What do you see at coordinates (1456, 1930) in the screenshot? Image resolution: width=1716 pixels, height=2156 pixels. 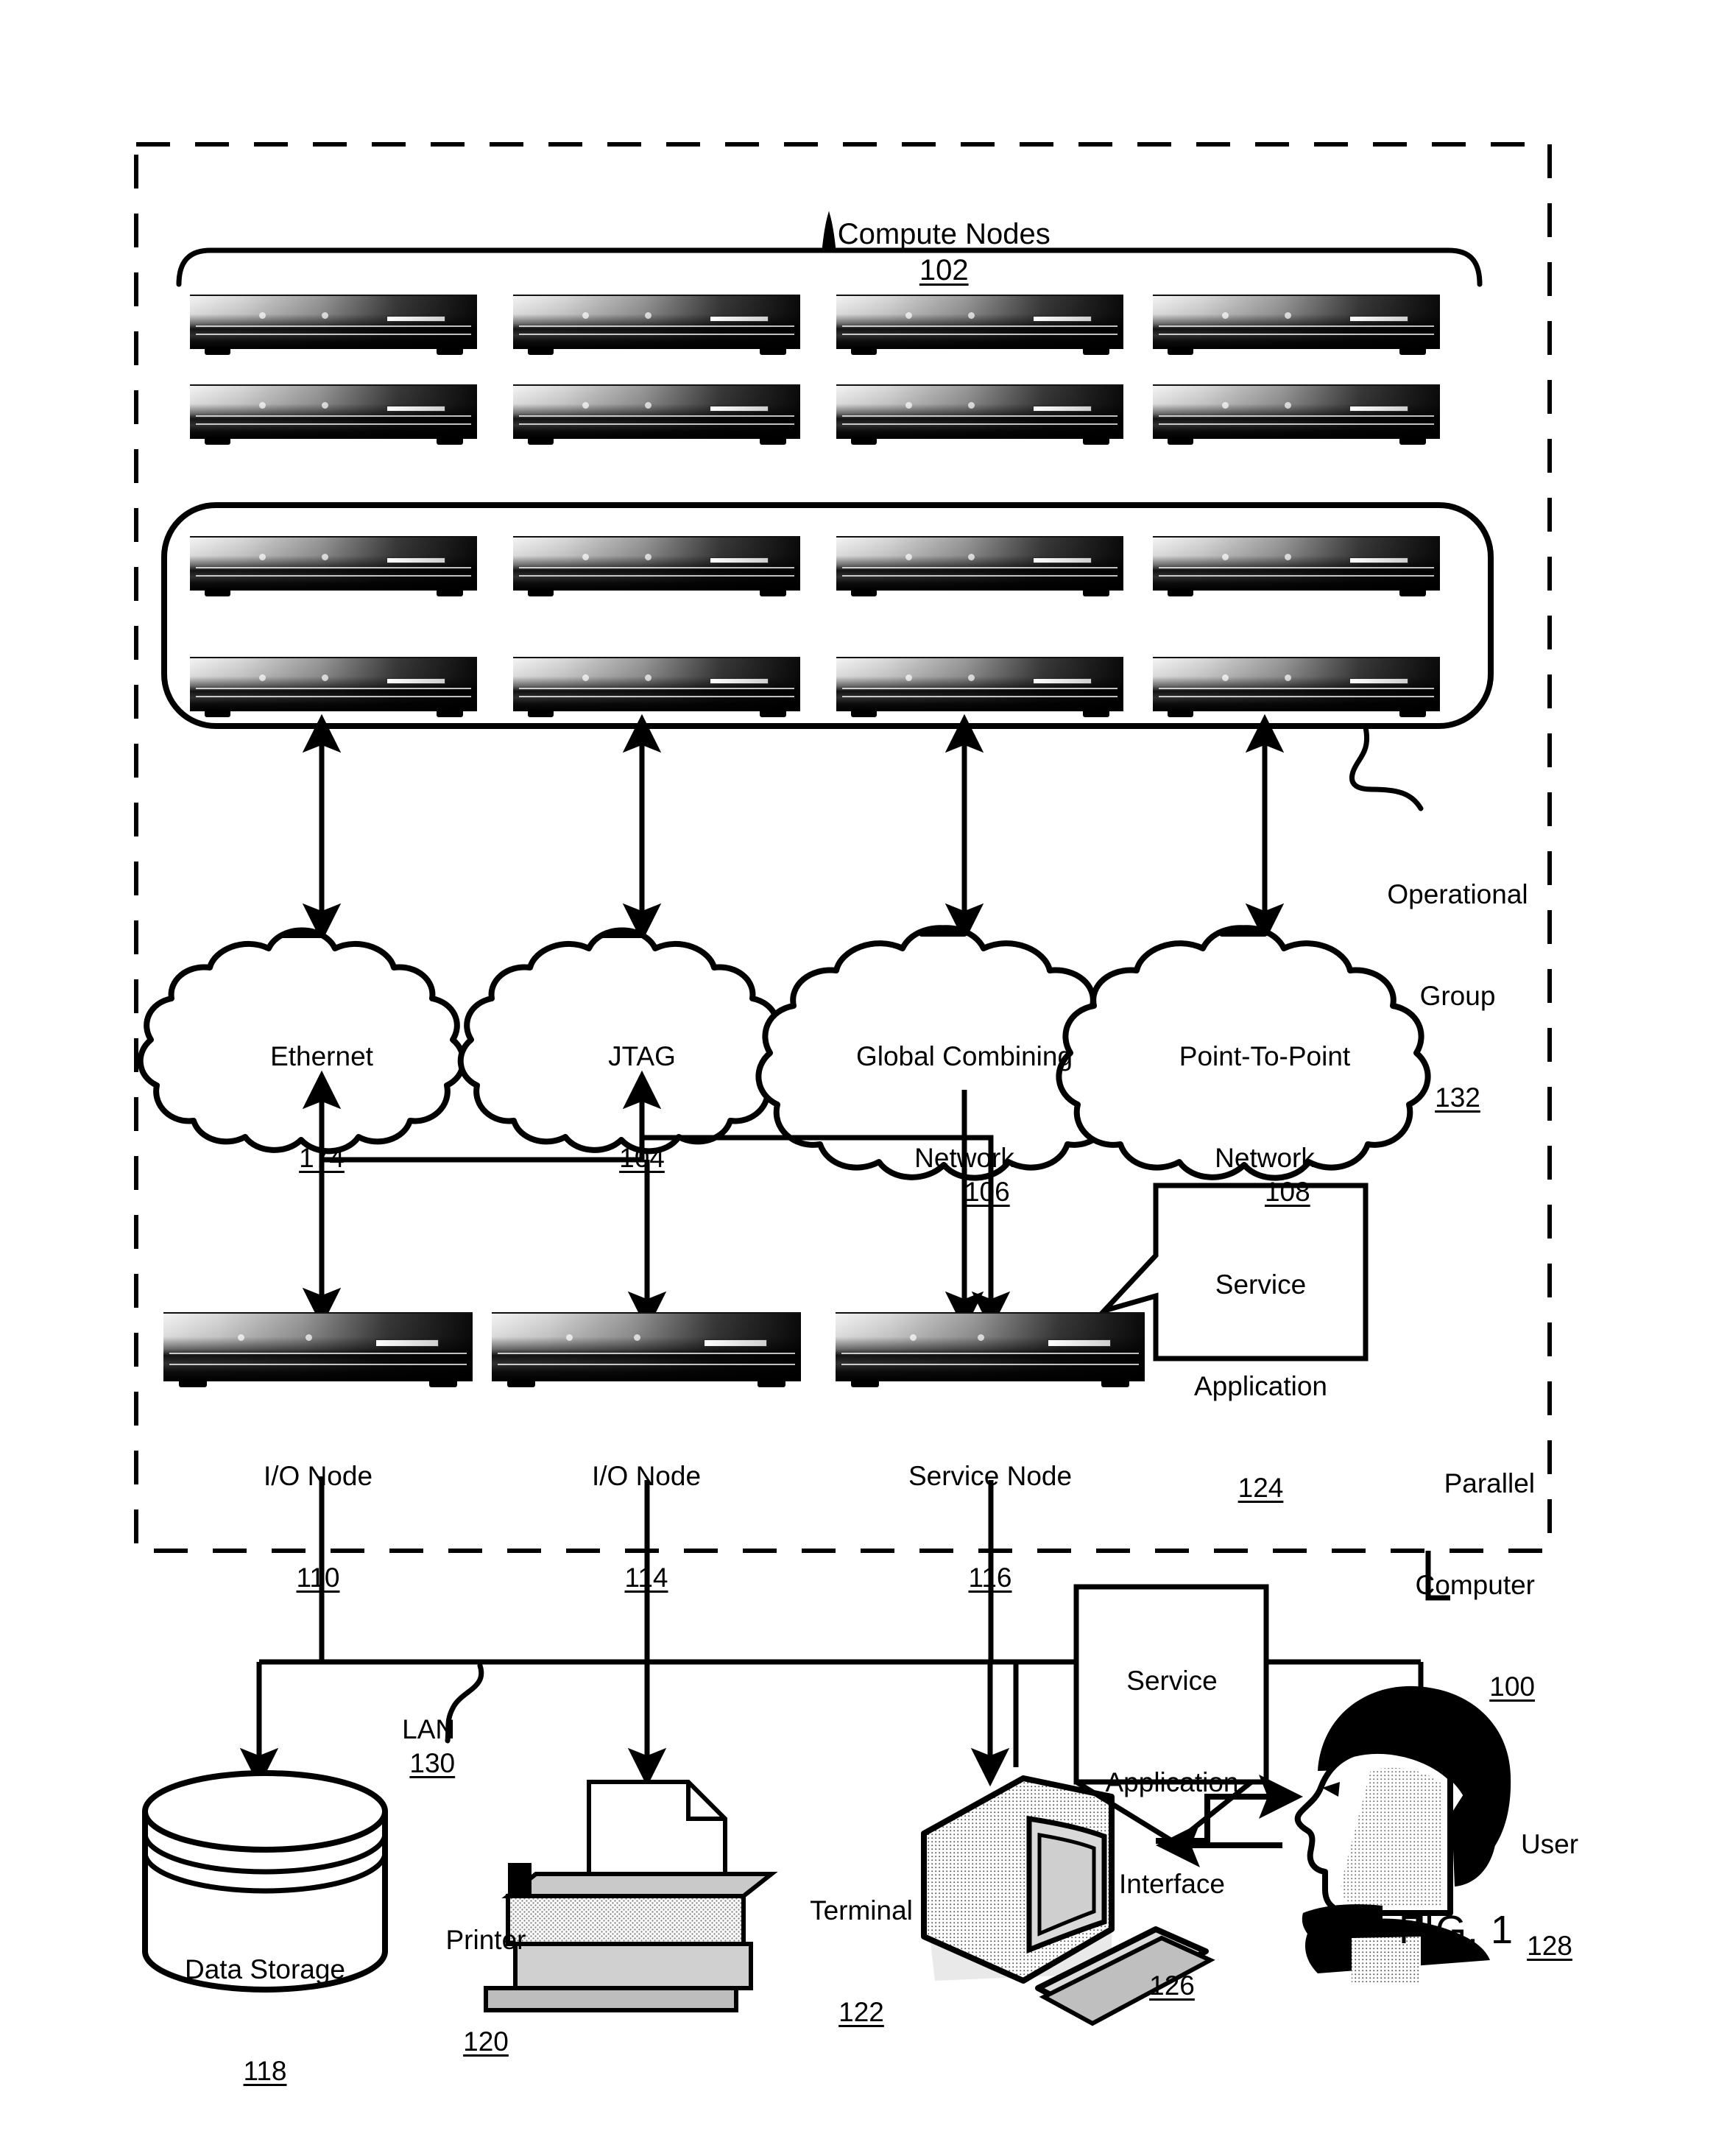 I see `figure-caption: FIG. 1` at bounding box center [1456, 1930].